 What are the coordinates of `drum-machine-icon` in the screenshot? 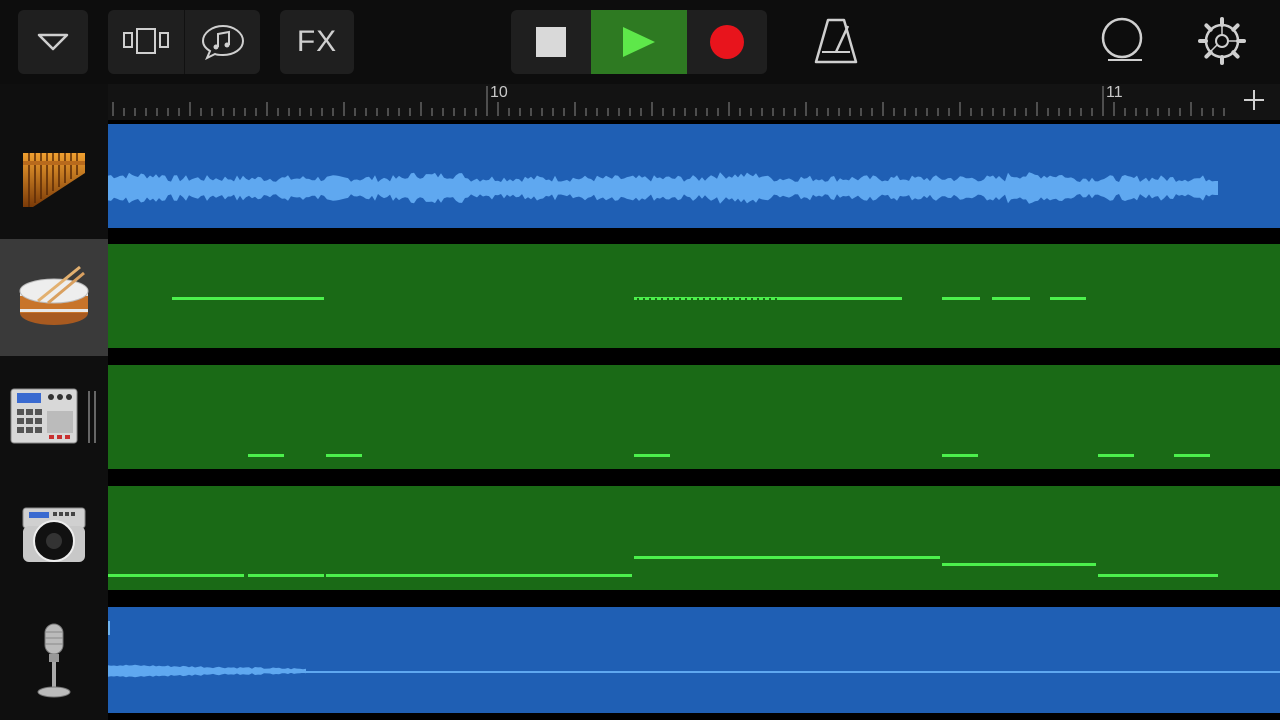 It's located at (53, 415).